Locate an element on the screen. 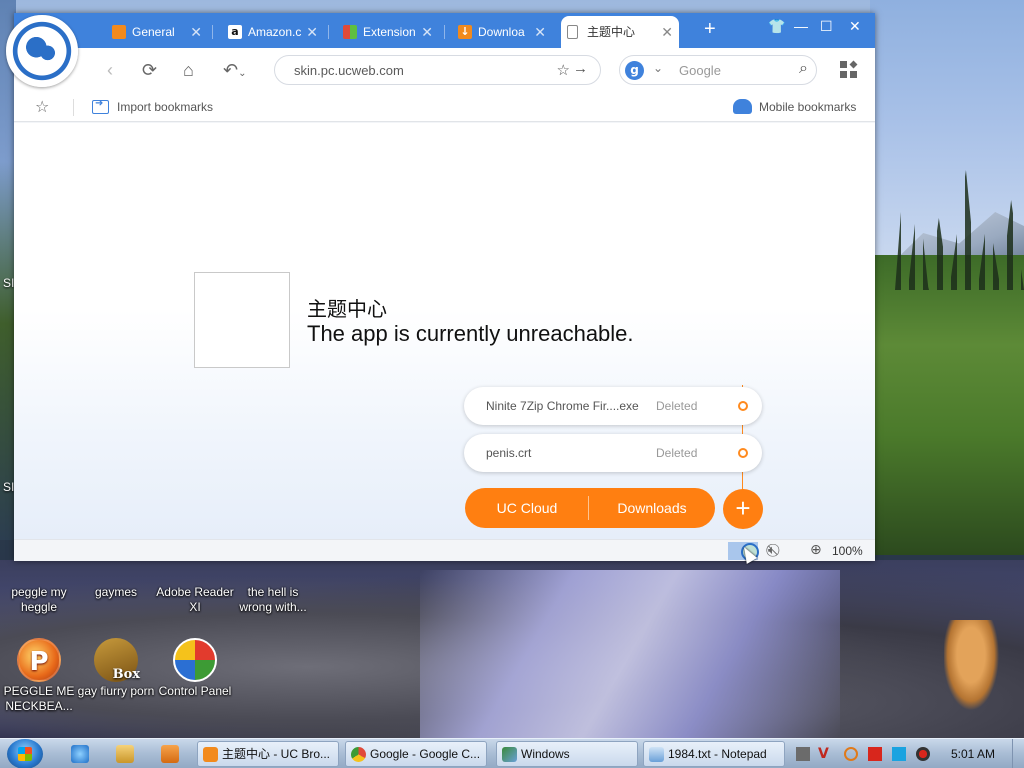 The width and height of the screenshot is (1024, 768). search-icon: ⌕ is located at coordinates (803, 69).